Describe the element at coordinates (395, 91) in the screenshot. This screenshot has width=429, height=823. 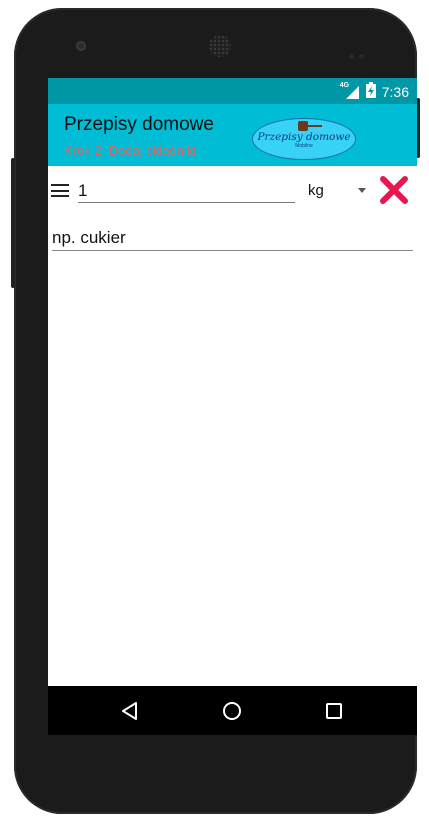
I see `status-time: 7:36` at that location.